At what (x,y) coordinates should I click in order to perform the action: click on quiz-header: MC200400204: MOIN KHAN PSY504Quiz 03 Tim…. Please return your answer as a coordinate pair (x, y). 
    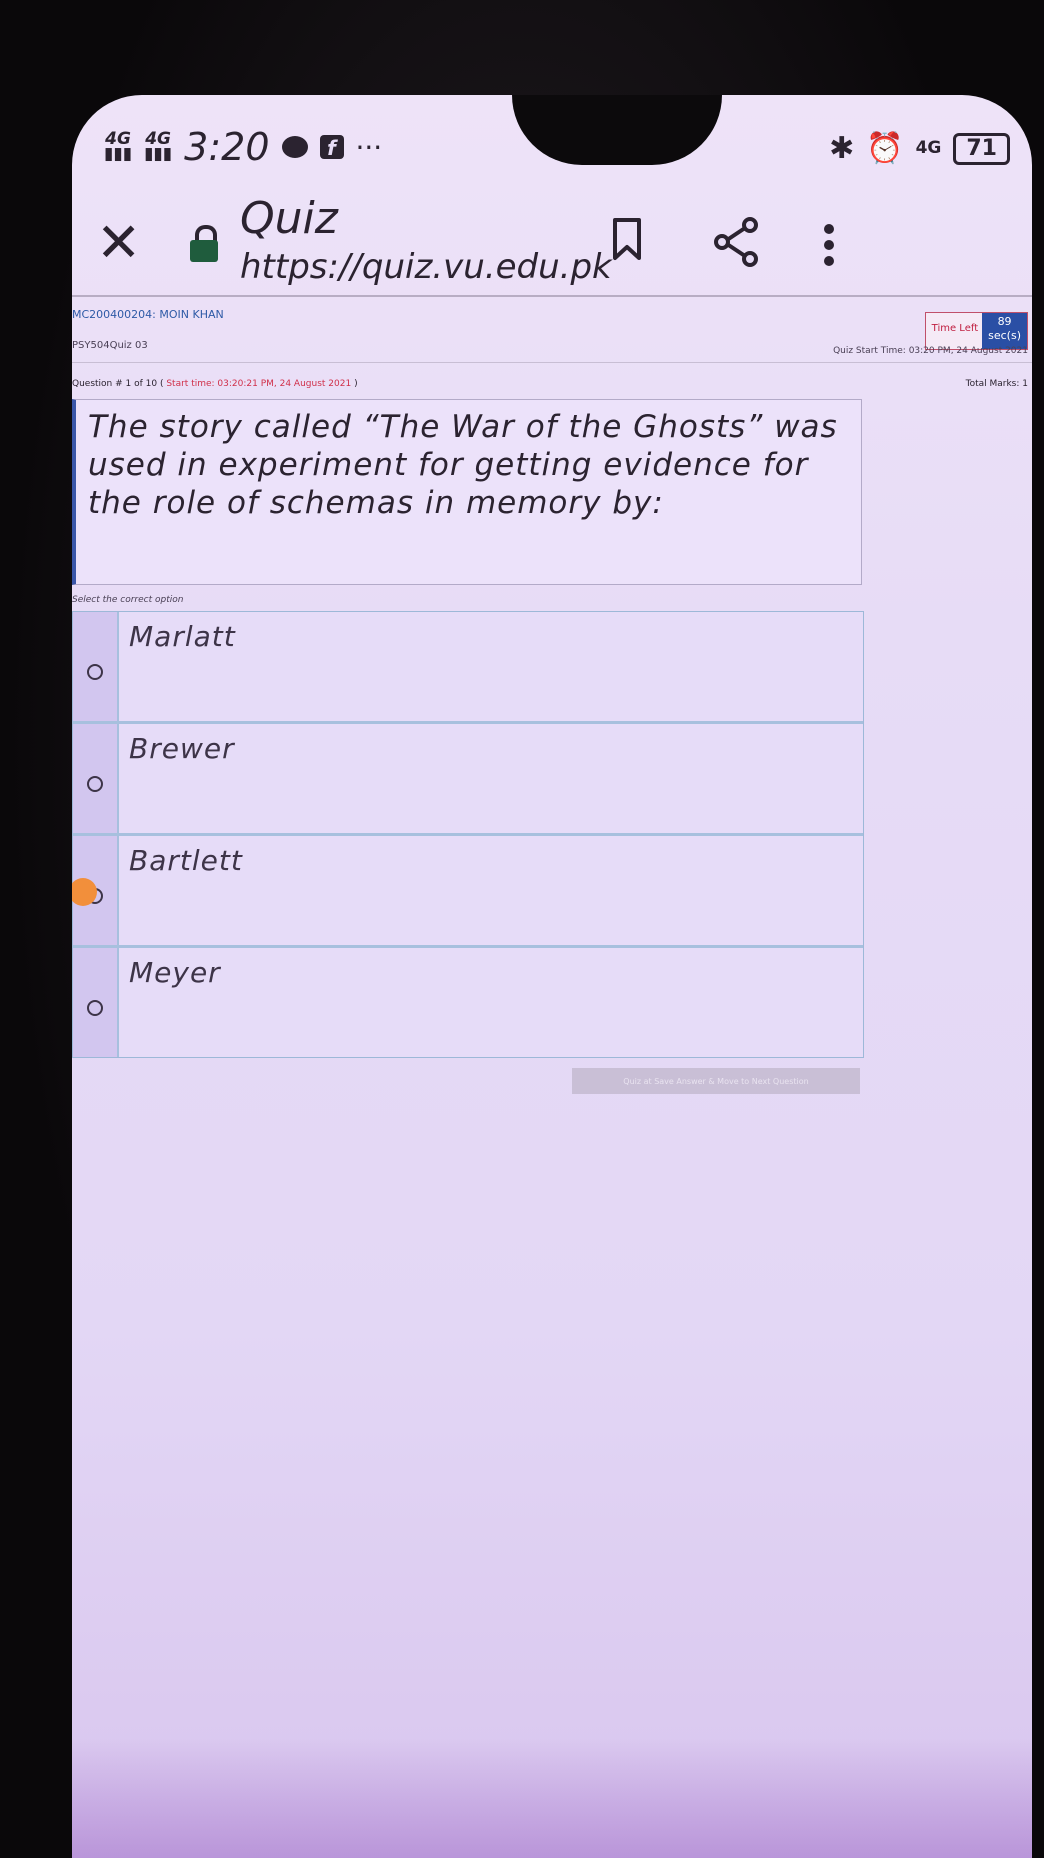
    Looking at the image, I should click on (552, 331).